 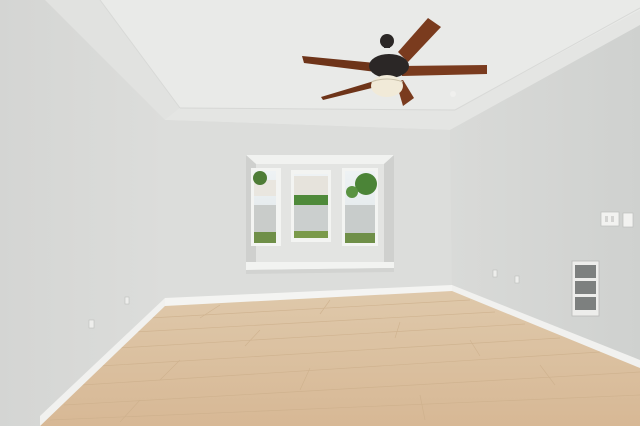 What do you see at coordinates (389, 66) in the screenshot?
I see `fan-motor` at bounding box center [389, 66].